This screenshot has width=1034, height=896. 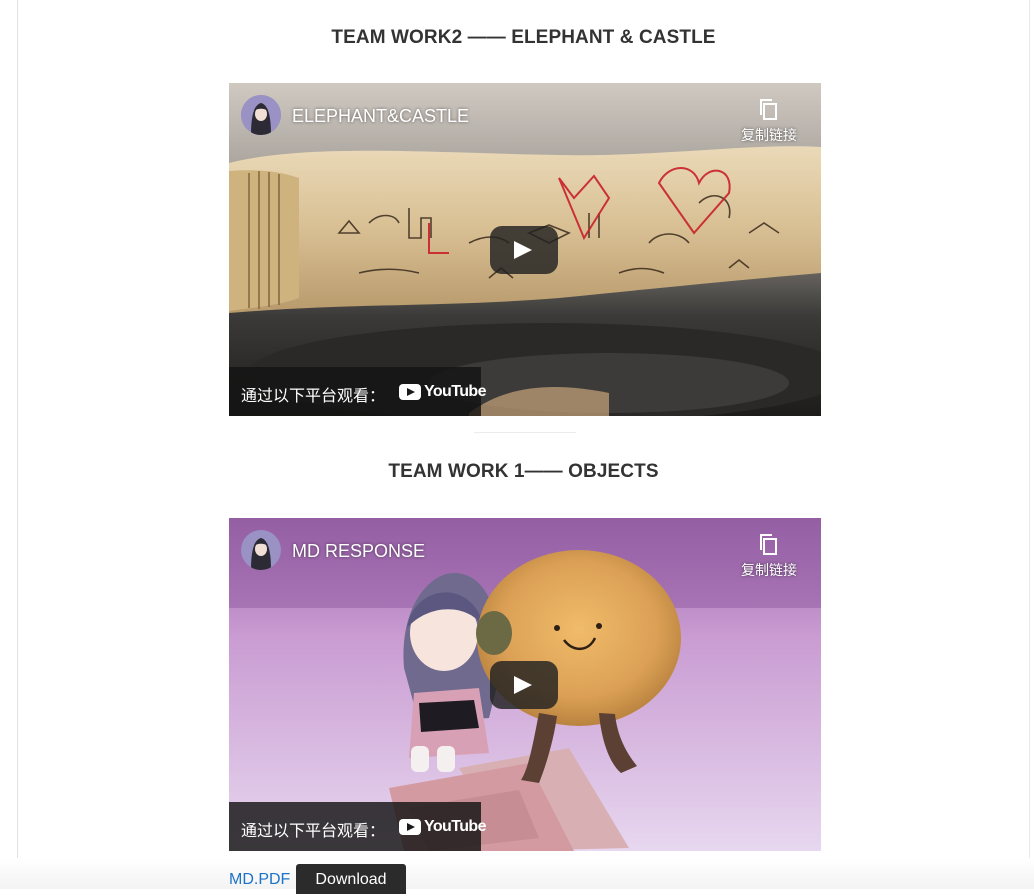 What do you see at coordinates (351, 879) in the screenshot?
I see `download-button: Download` at bounding box center [351, 879].